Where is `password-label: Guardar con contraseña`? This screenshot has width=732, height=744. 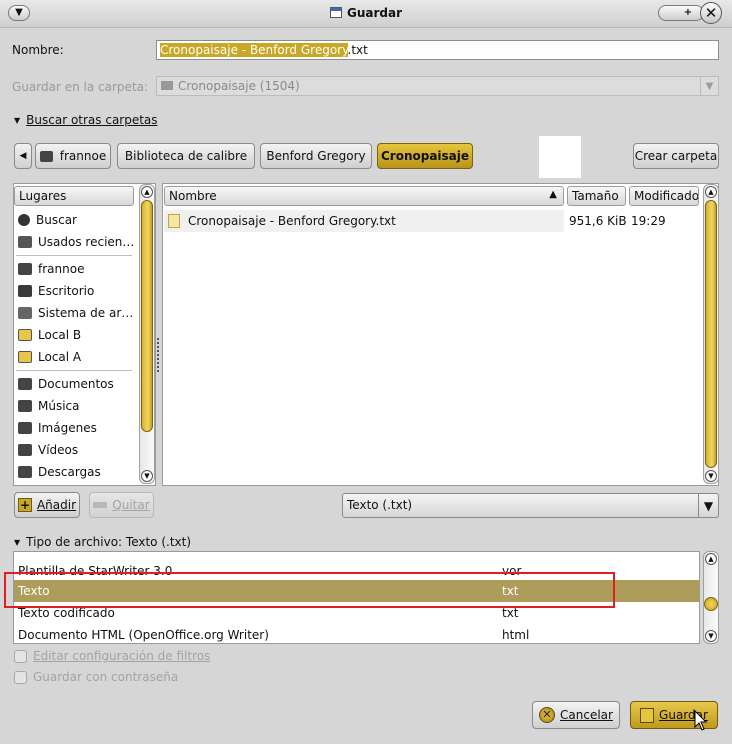 password-label: Guardar con contraseña is located at coordinates (106, 677).